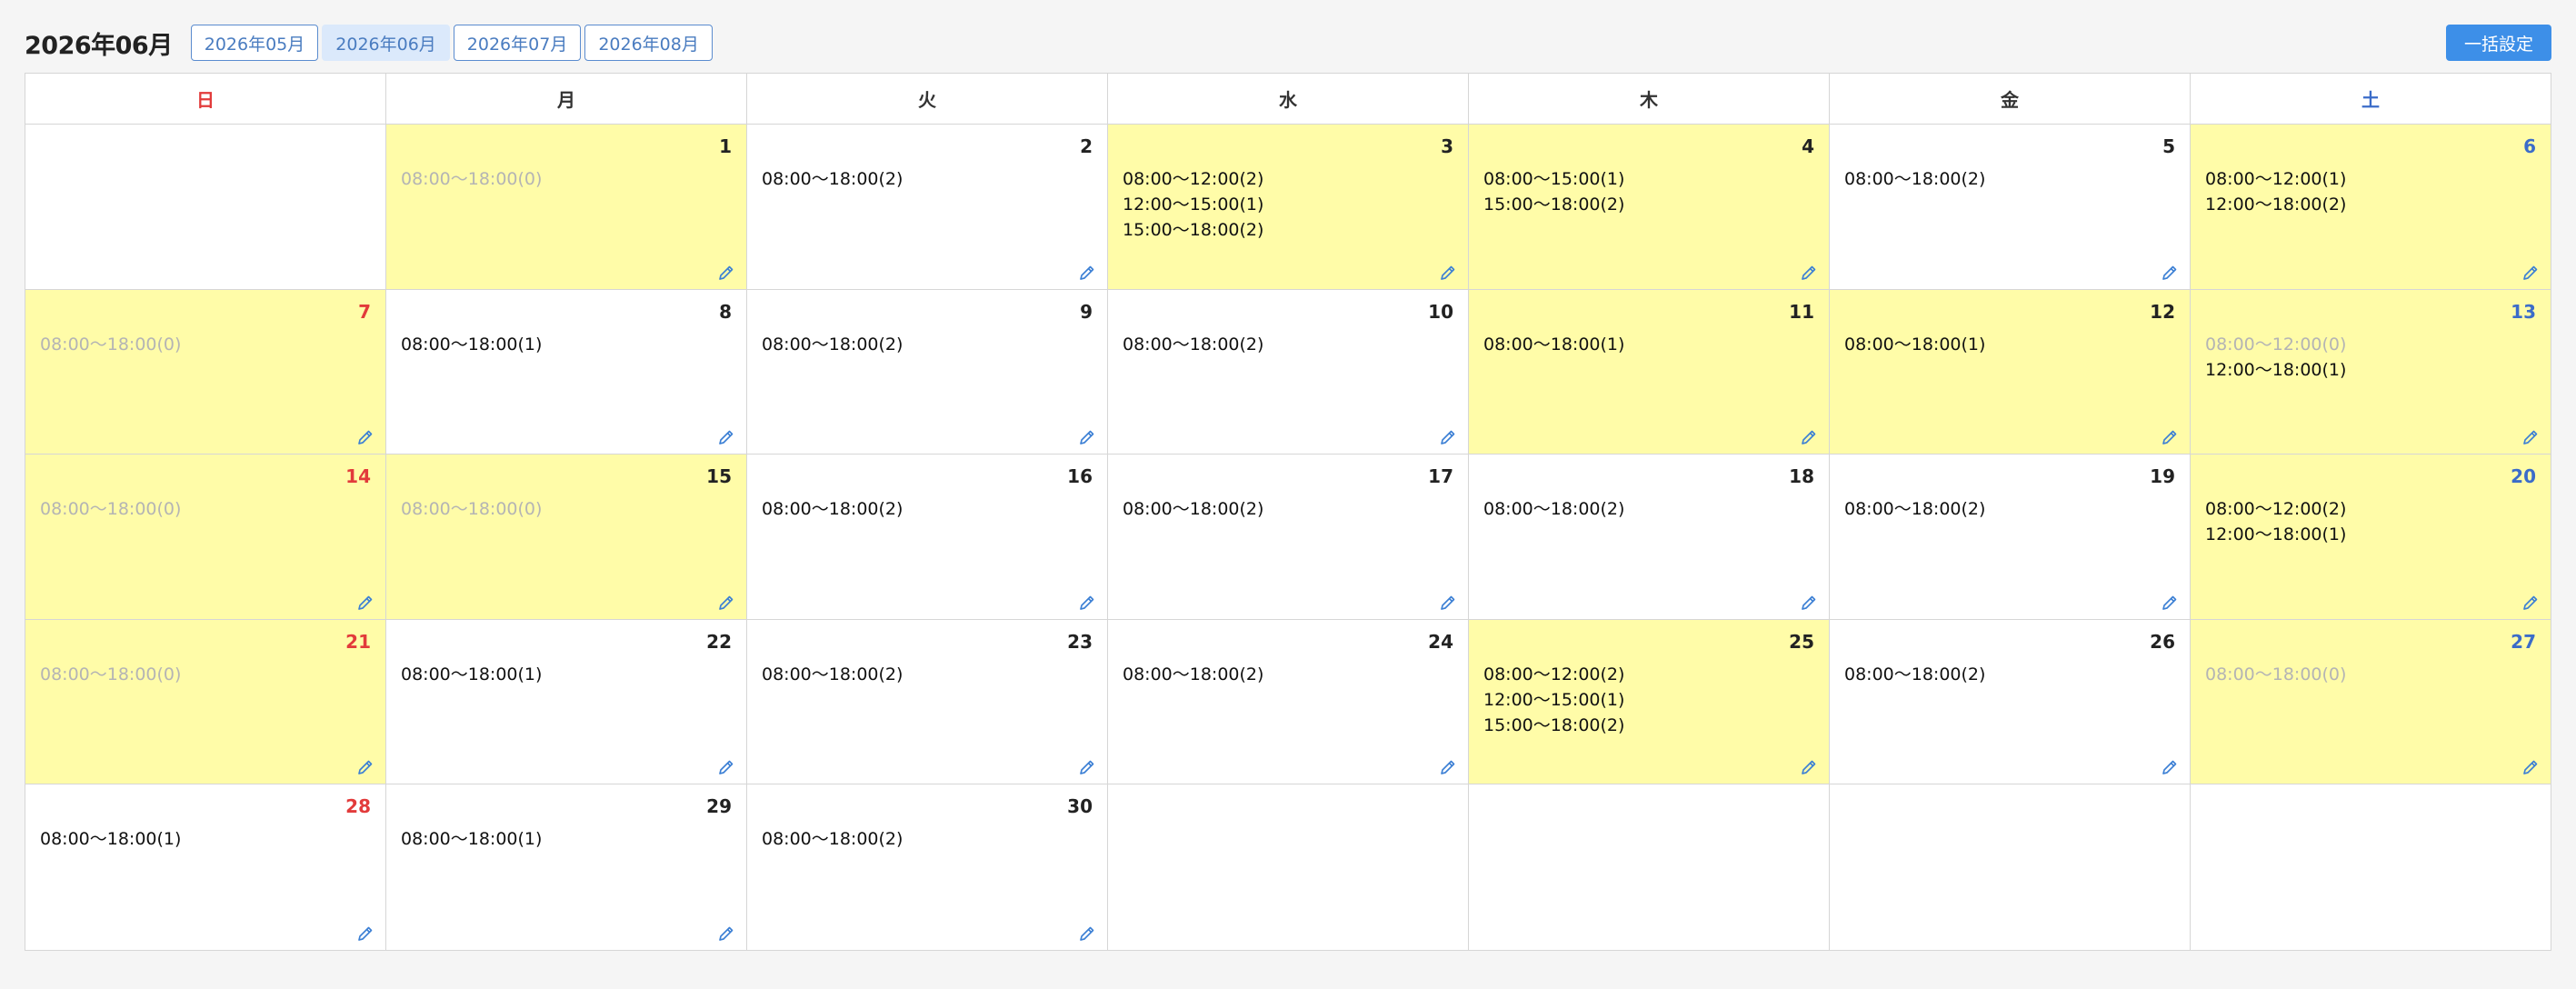  I want to click on day-cell-14: 14 08:00〜18:00(0), so click(205, 537).